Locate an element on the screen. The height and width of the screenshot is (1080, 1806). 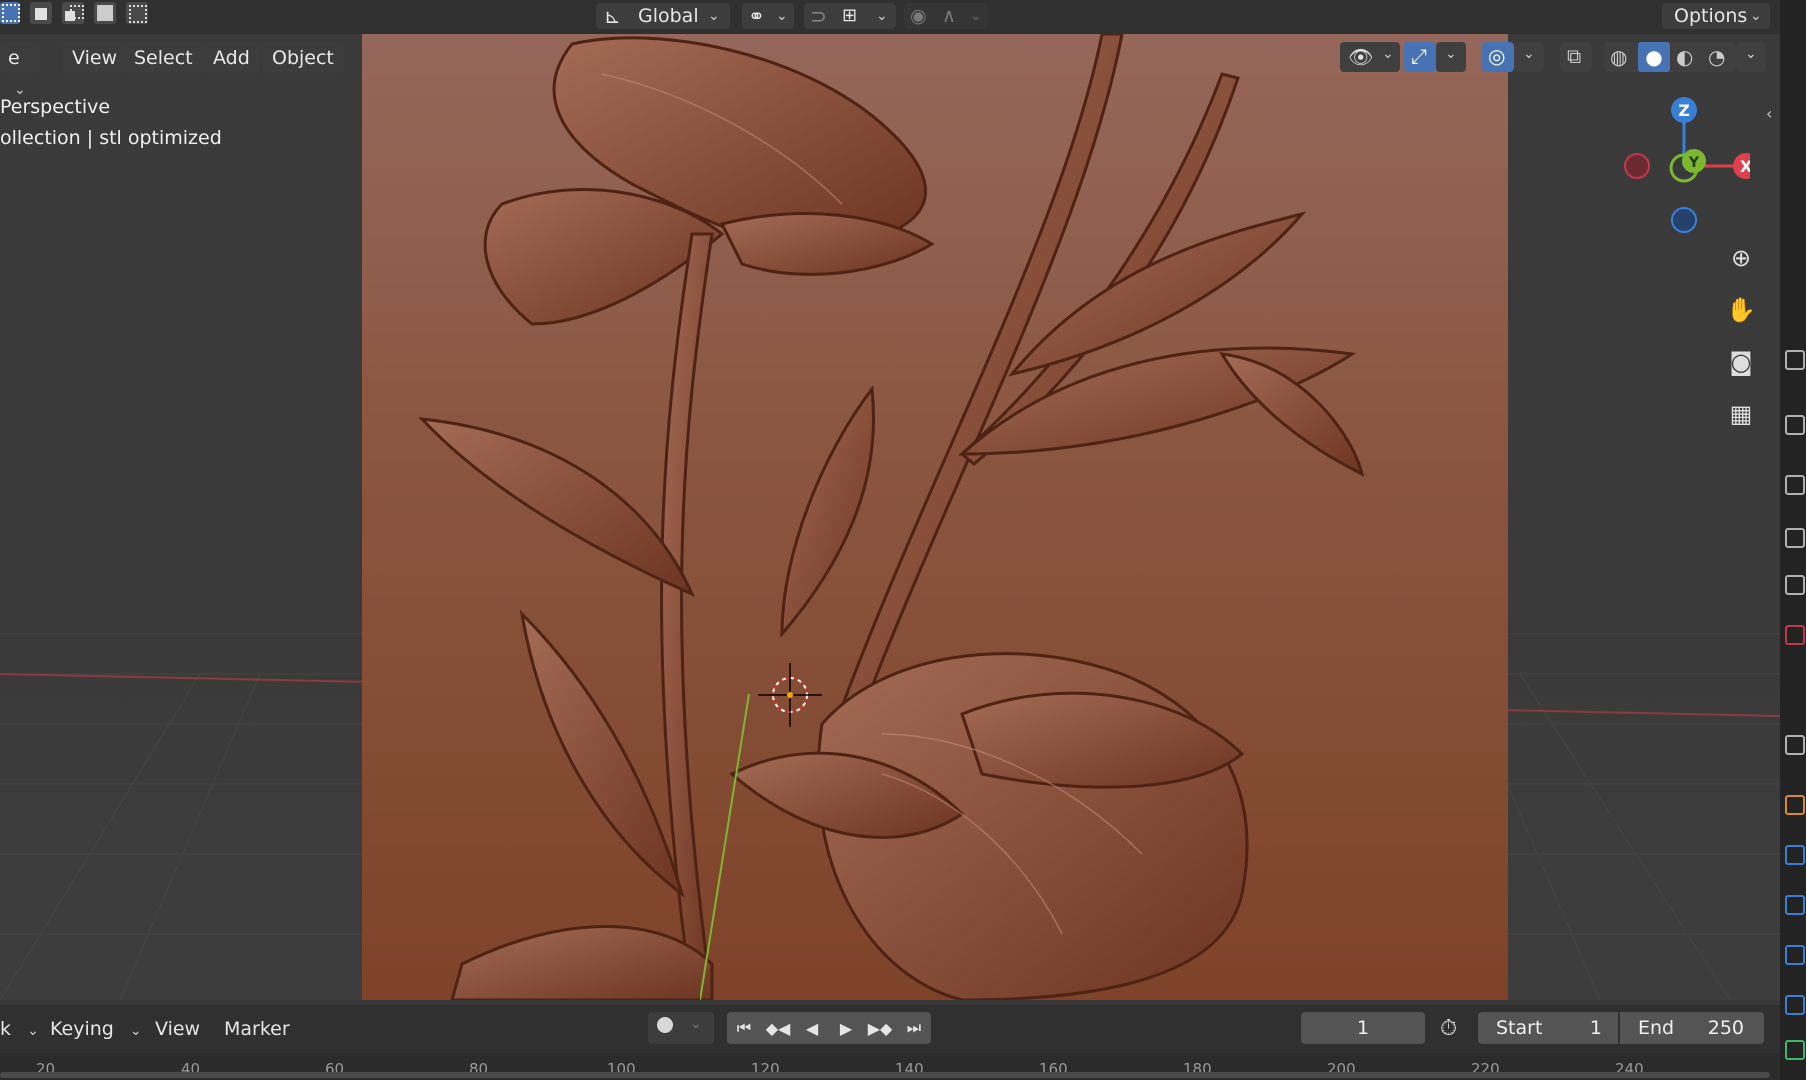
snap-increment-icon: ⊞ is located at coordinates (850, 15).